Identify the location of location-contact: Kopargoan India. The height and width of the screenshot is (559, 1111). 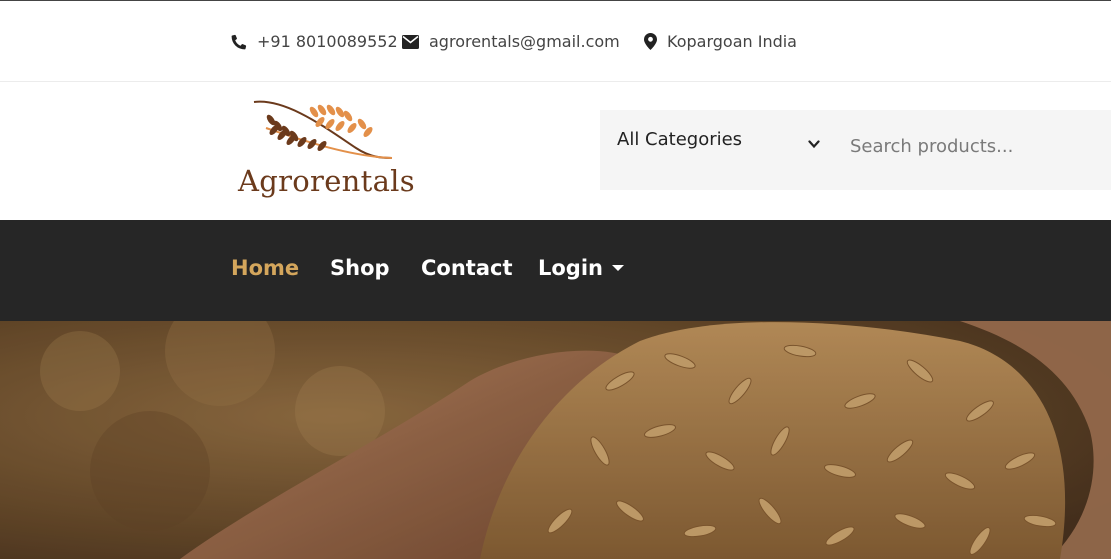
(720, 41).